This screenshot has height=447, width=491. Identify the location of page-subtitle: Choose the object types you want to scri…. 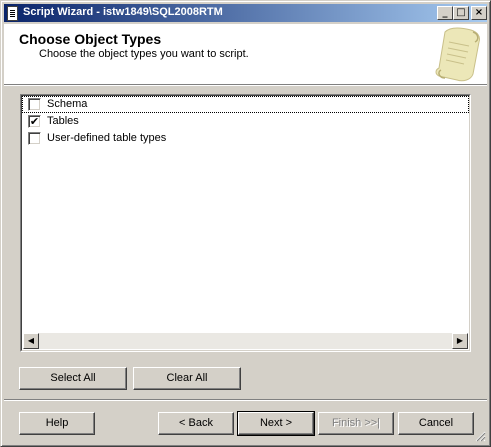
(144, 54).